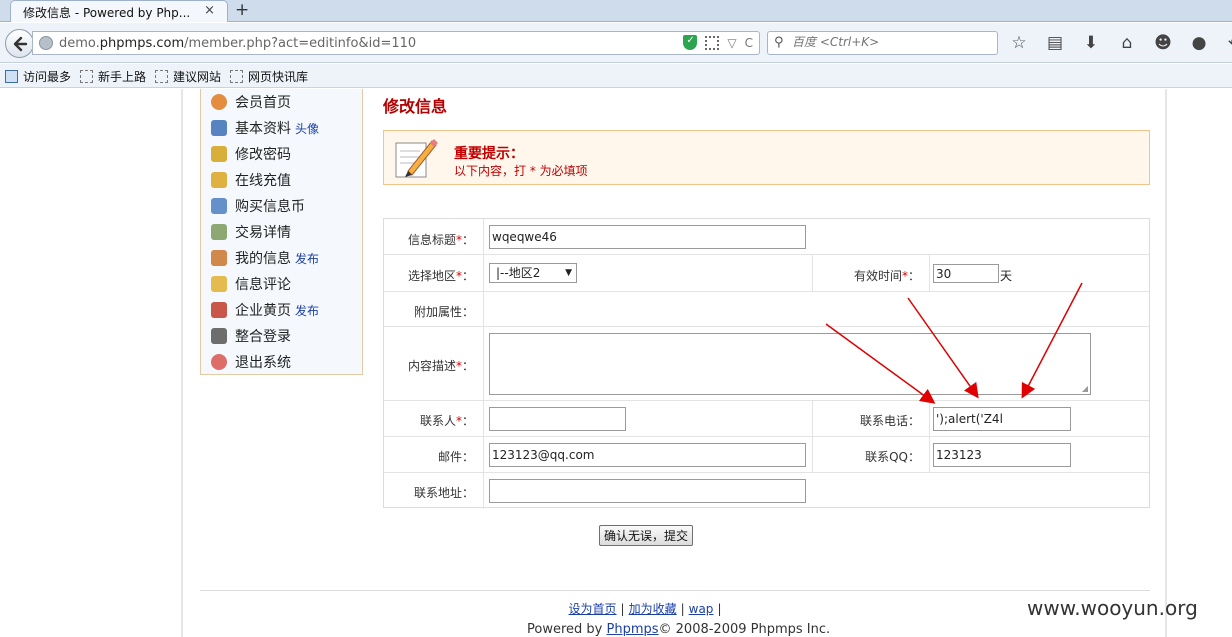 The image size is (1232, 637). What do you see at coordinates (593, 609) in the screenshot?
I see `set-homepage-link: 设为首页` at bounding box center [593, 609].